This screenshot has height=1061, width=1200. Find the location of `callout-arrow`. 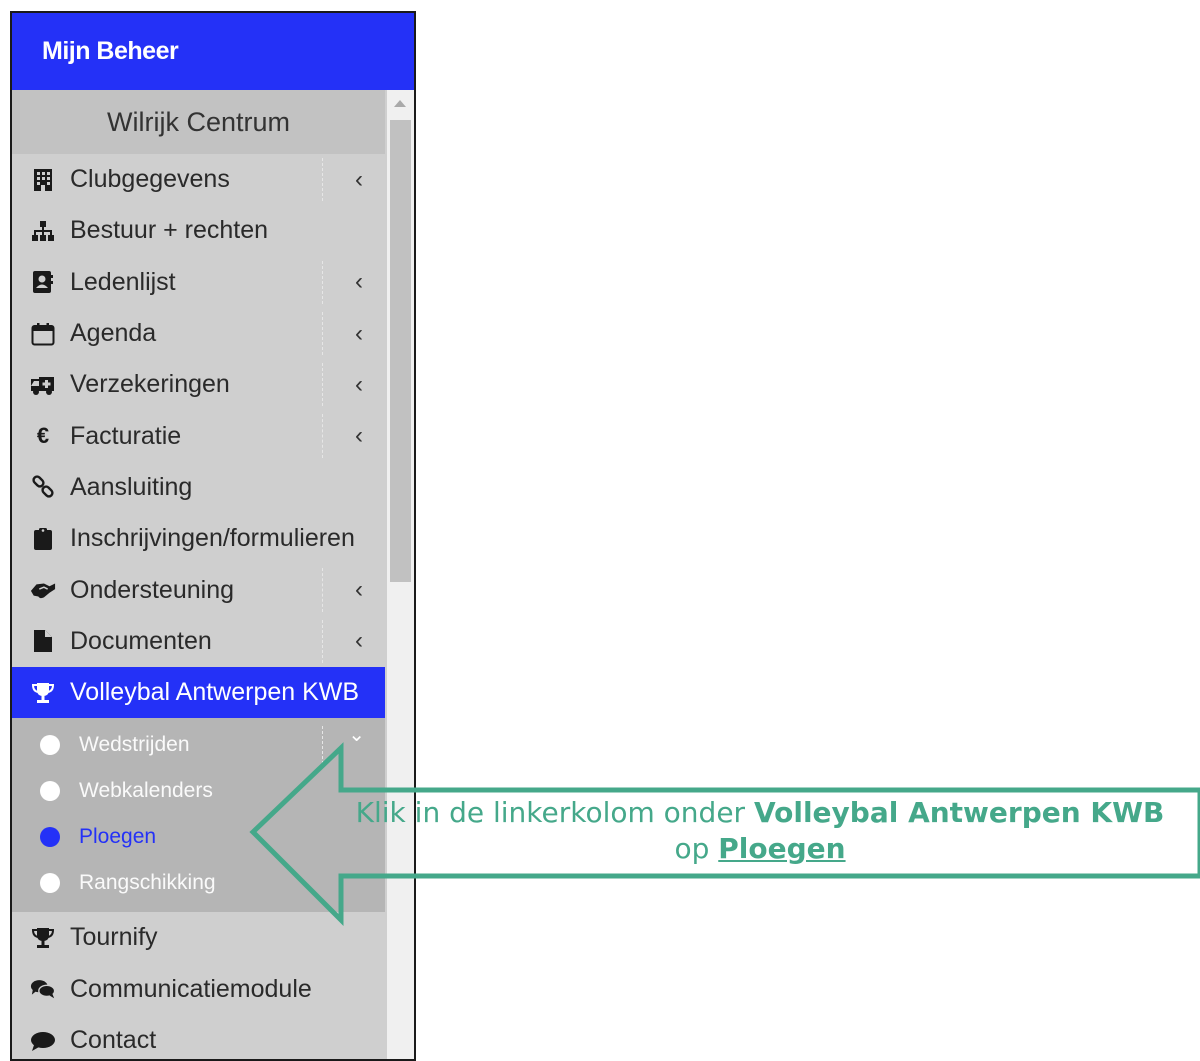

callout-arrow is located at coordinates (724, 834).